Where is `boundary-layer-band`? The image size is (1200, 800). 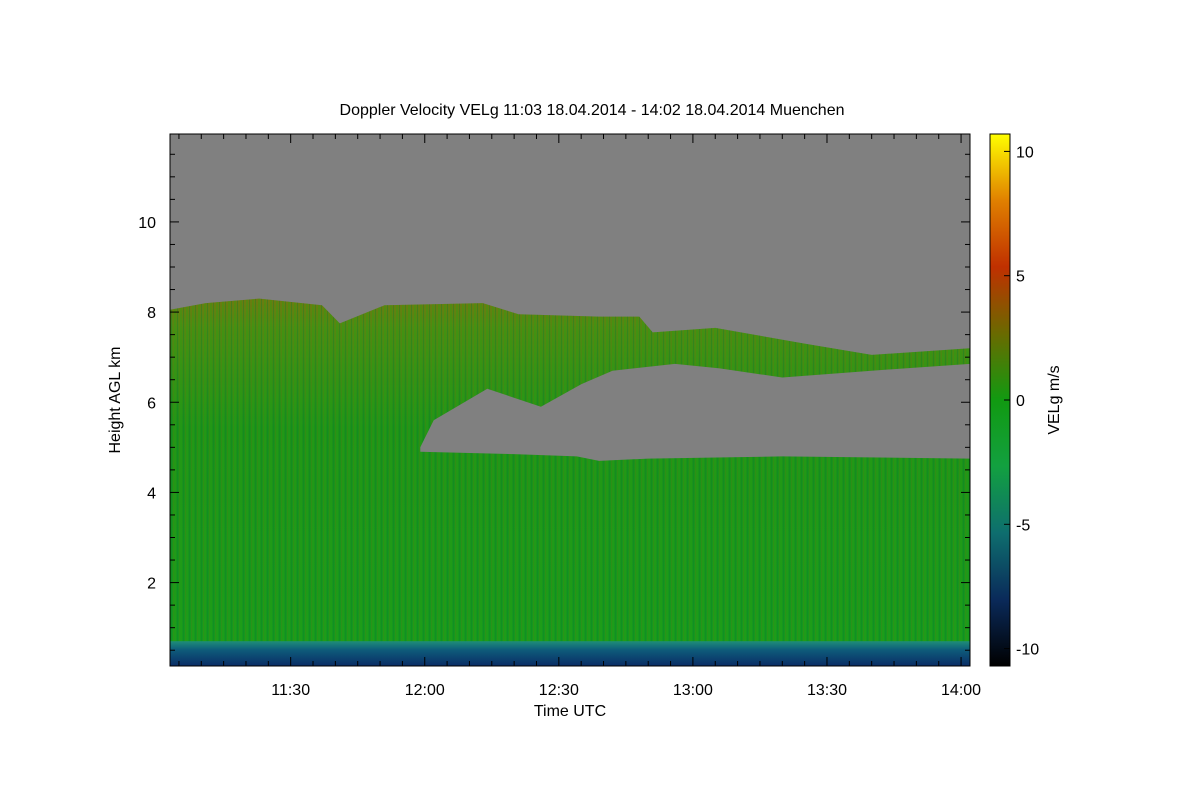 boundary-layer-band is located at coordinates (570, 653).